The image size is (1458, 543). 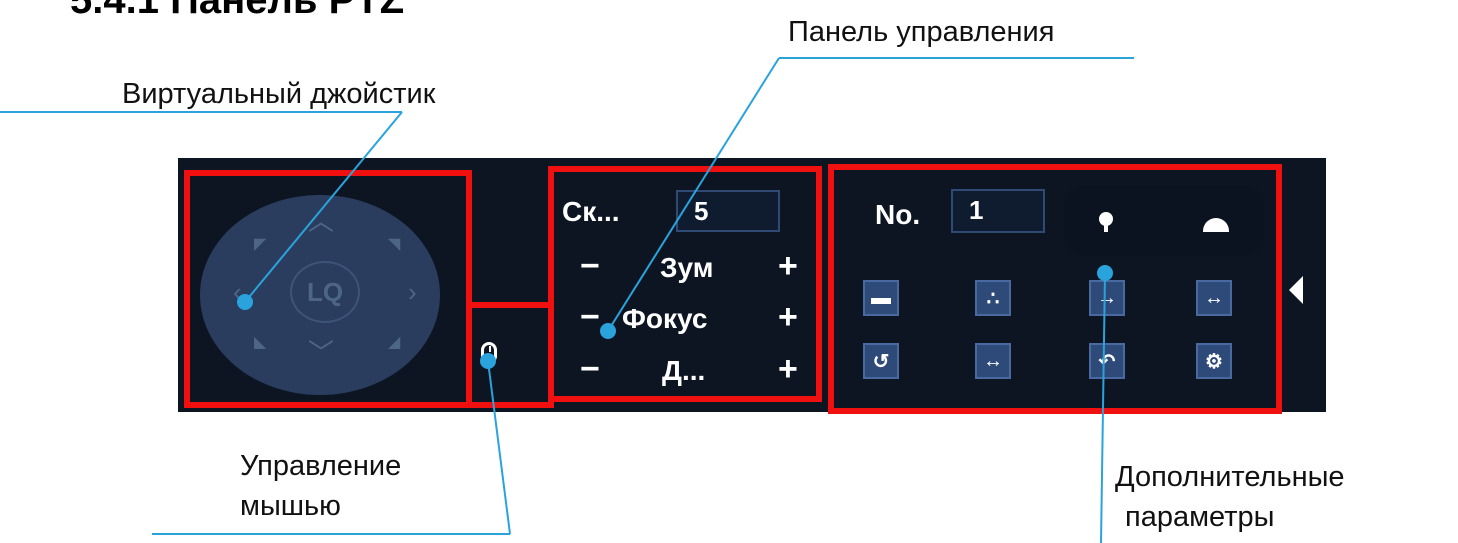 What do you see at coordinates (1103, 407) in the screenshot?
I see `extra-params-leader` at bounding box center [1103, 407].